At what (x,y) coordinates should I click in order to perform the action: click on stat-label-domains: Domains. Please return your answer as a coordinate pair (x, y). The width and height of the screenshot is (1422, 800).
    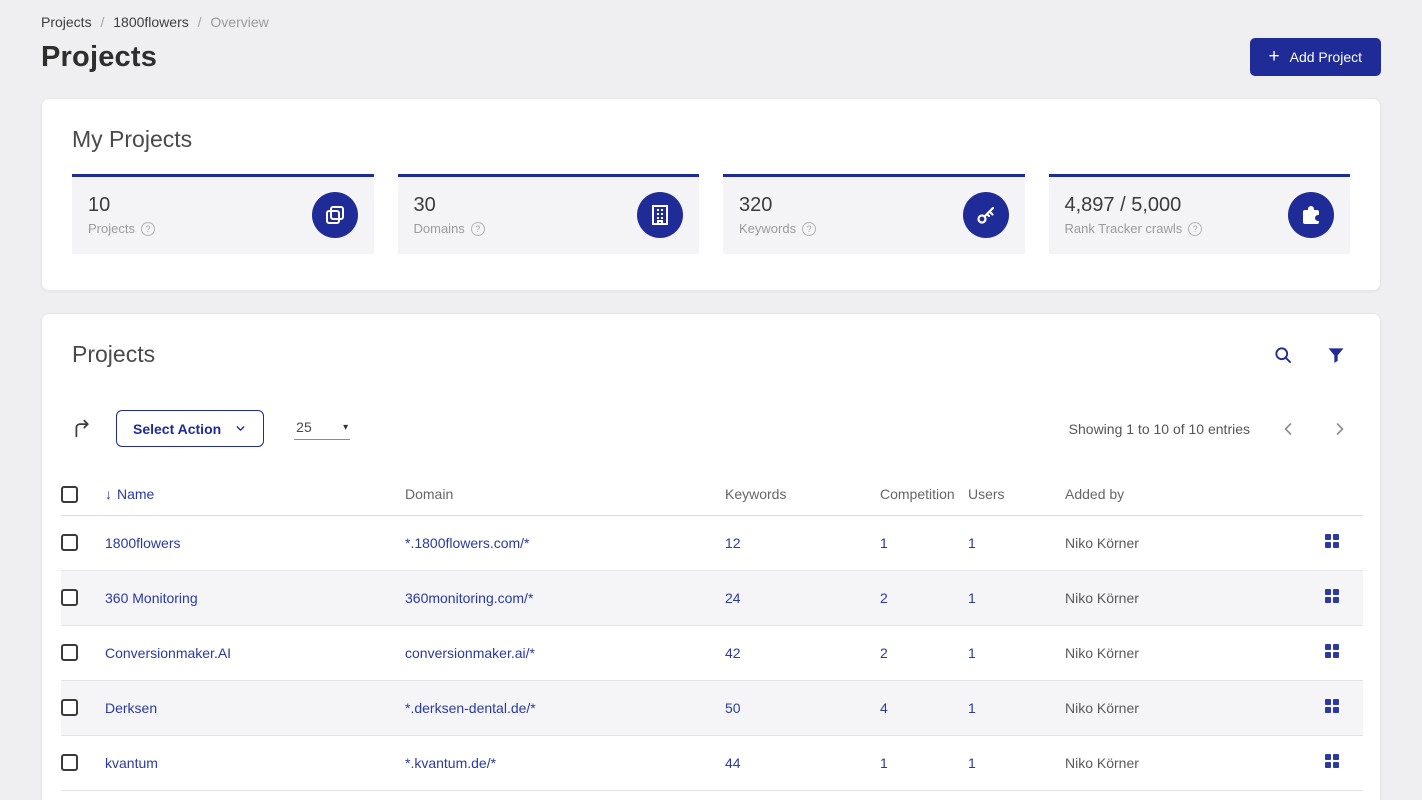
    Looking at the image, I should click on (439, 228).